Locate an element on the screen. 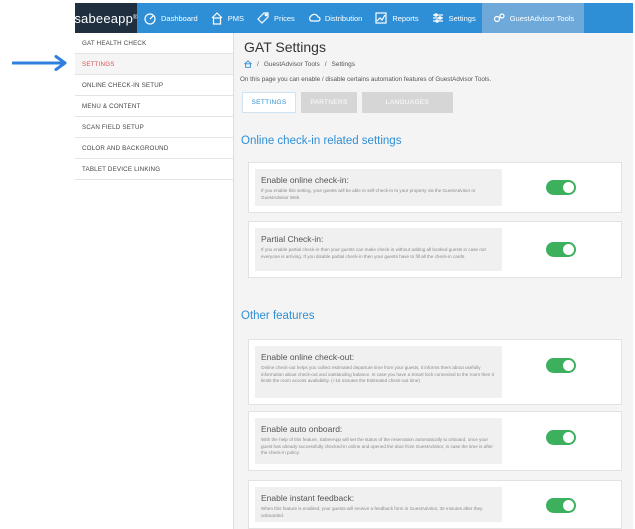 This screenshot has height=529, width=635. tab-settings: SETTINGS is located at coordinates (269, 102).